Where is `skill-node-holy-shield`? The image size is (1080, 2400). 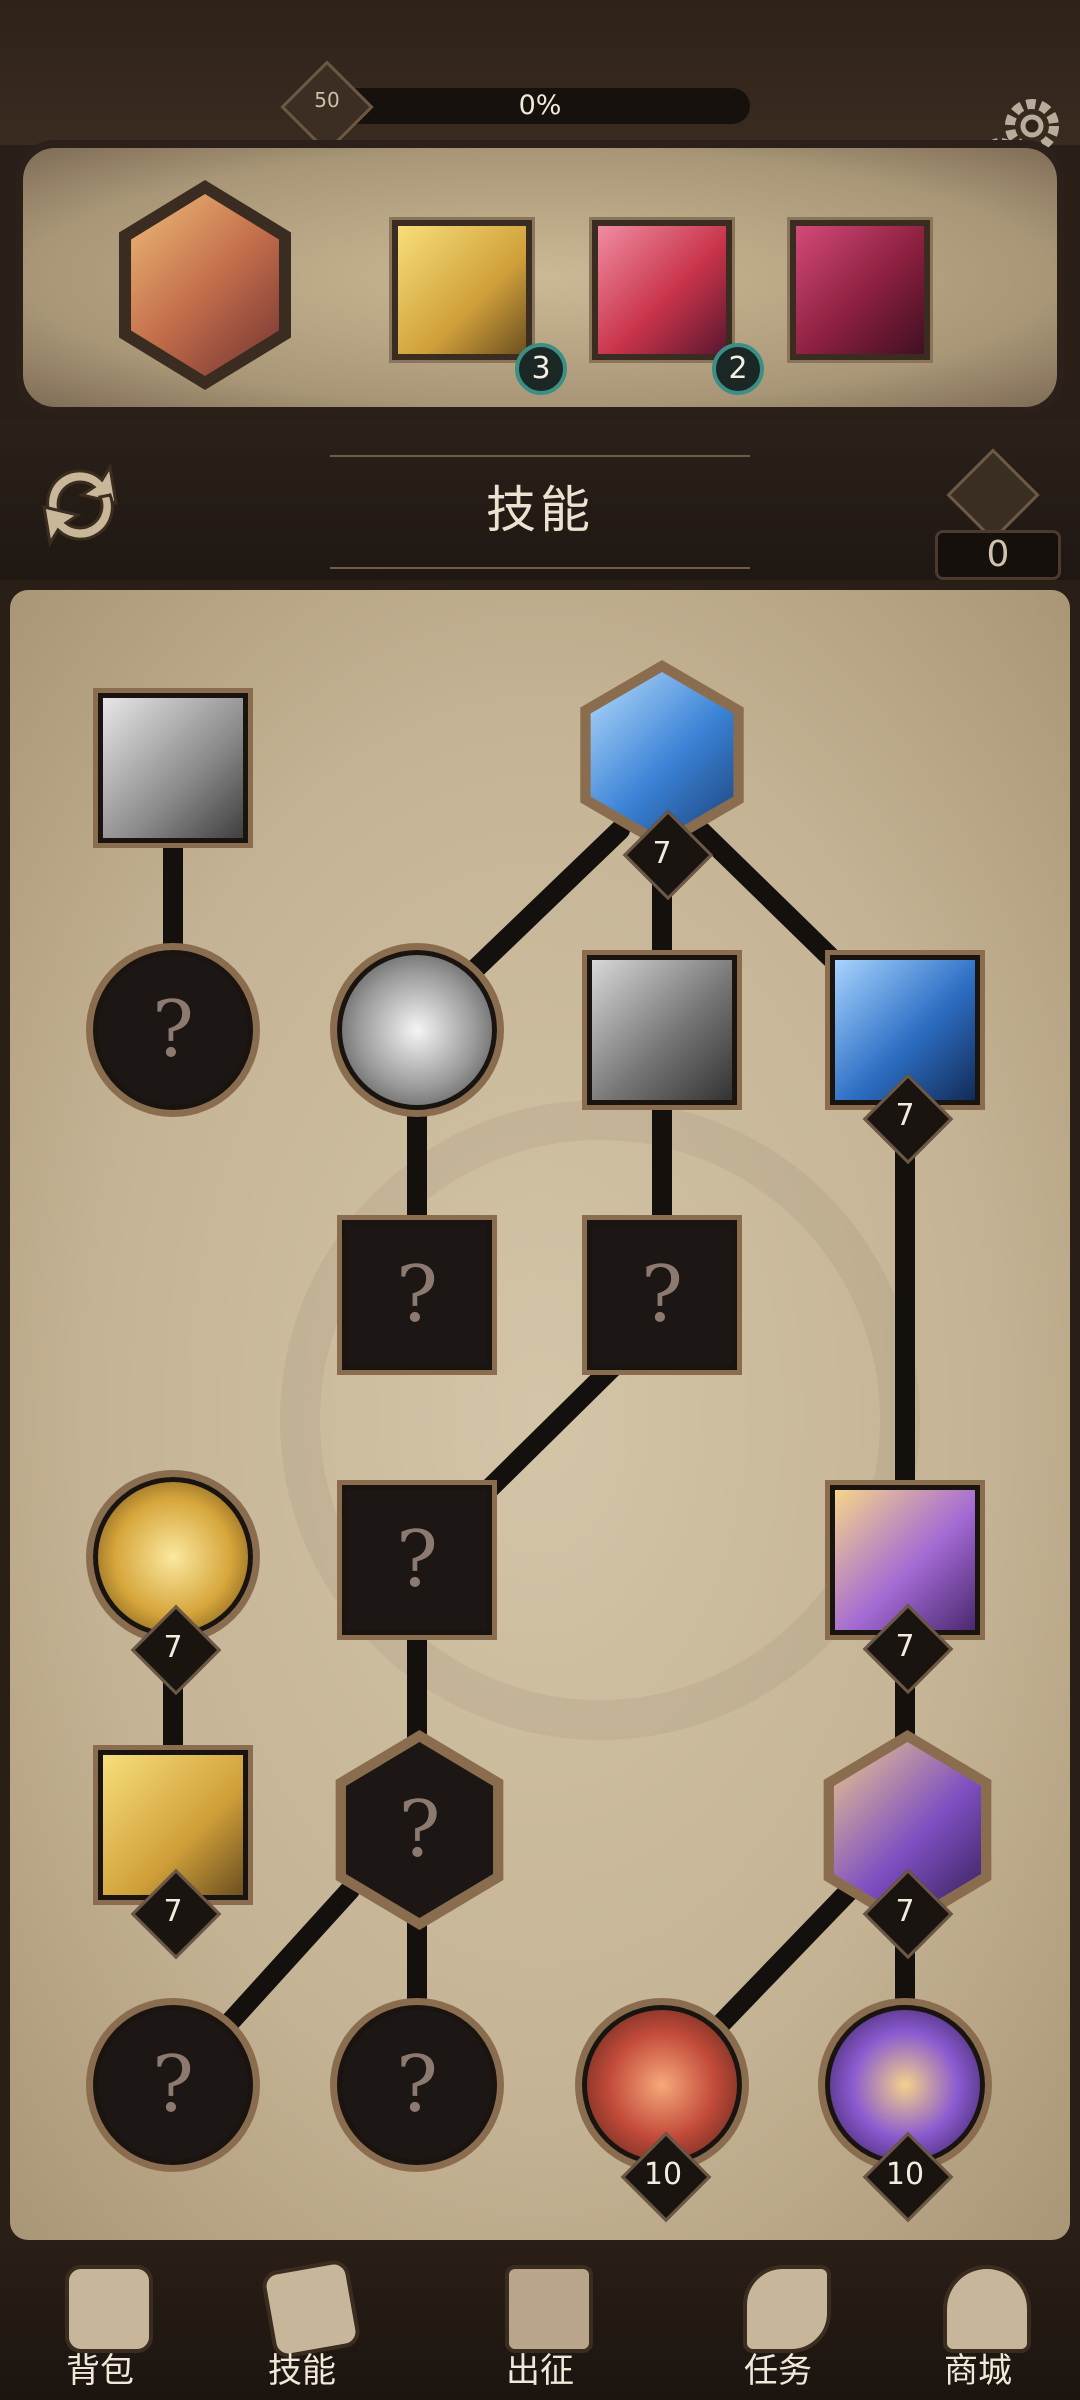 skill-node-holy-shield is located at coordinates (173, 768).